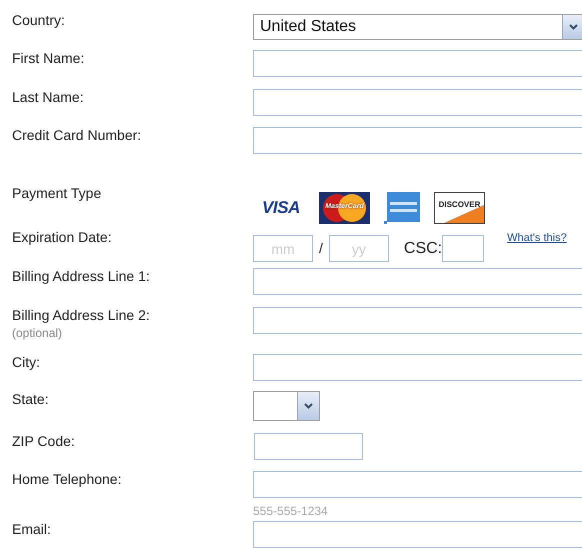 The width and height of the screenshot is (582, 550). I want to click on field-label: Payment Type, so click(57, 193).